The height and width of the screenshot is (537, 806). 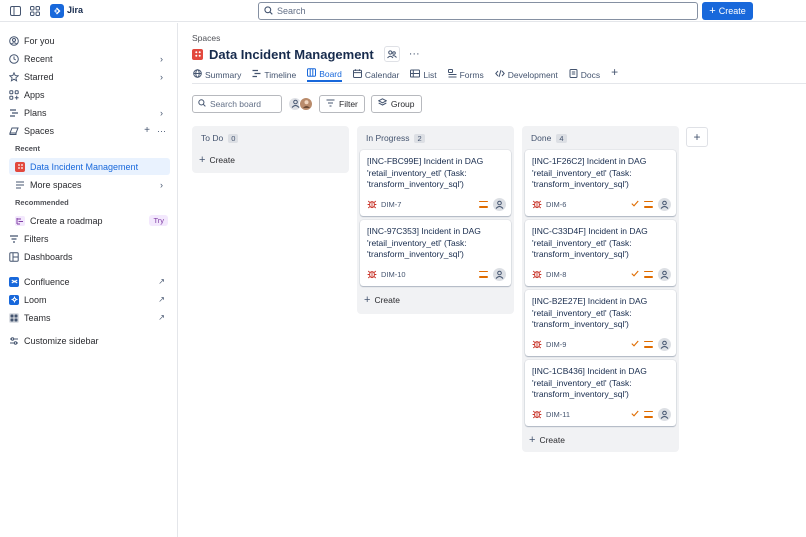 What do you see at coordinates (35, 112) in the screenshot?
I see `sidebar-item-label: Plans` at bounding box center [35, 112].